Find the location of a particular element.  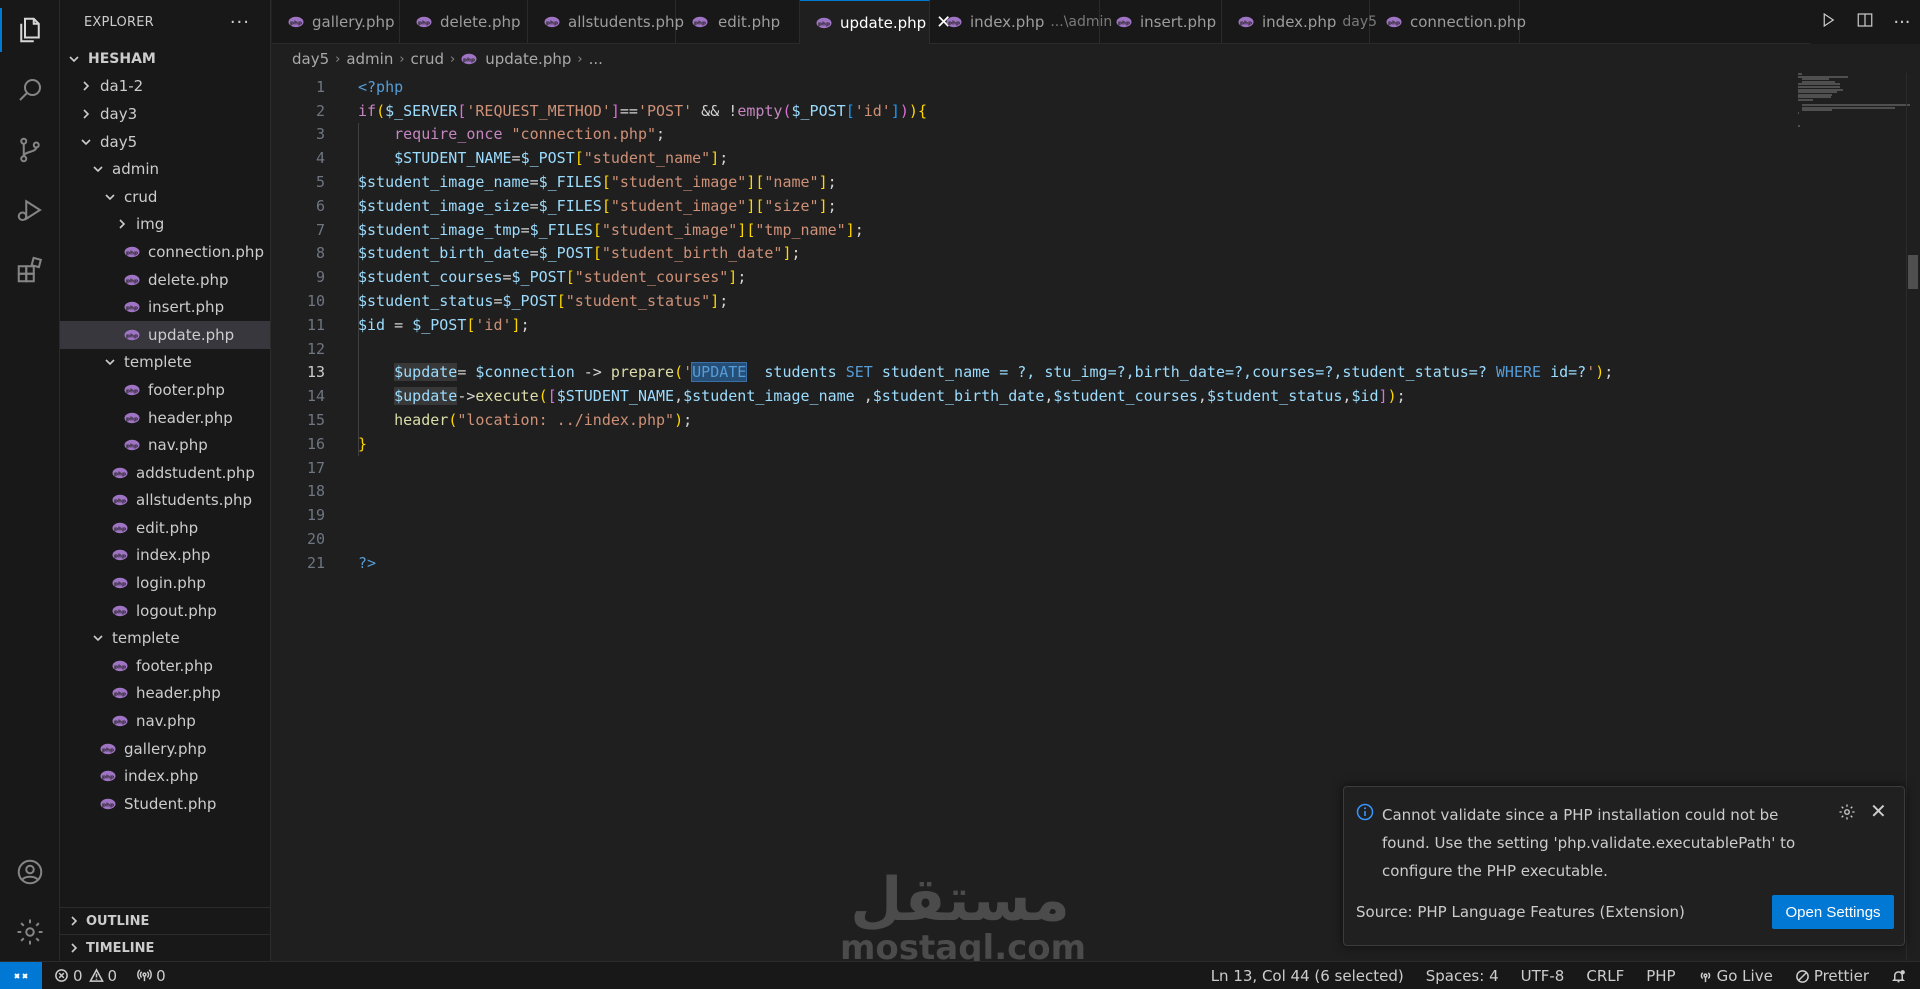

editor-tab: php index.php day5 is located at coordinates (1299, 22).